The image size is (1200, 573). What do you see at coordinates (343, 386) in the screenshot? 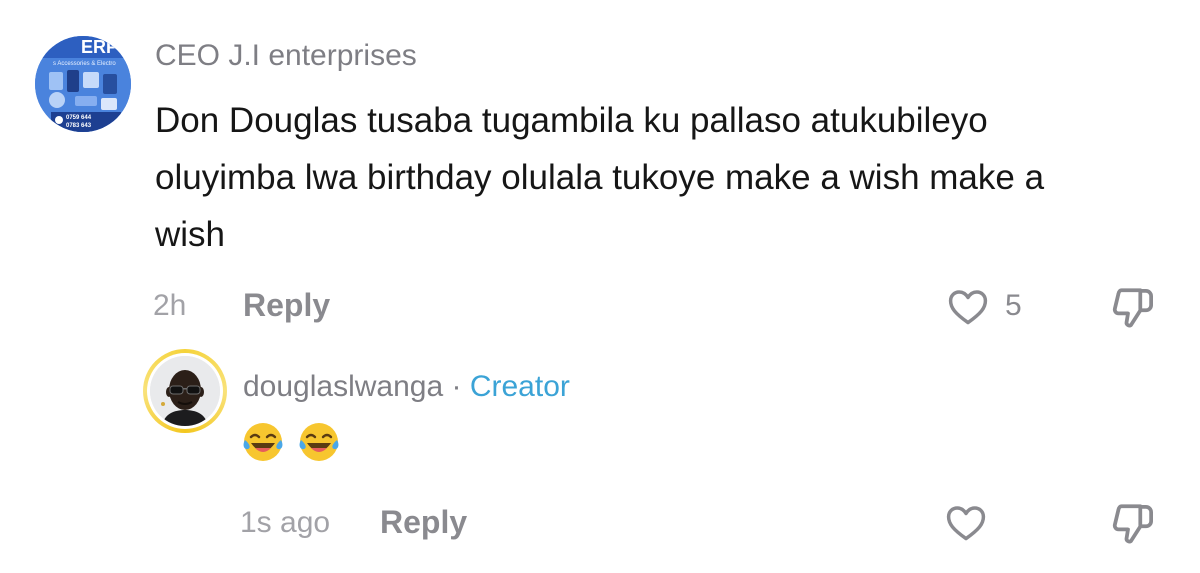
I see `reply-username: douglaslwanga` at bounding box center [343, 386].